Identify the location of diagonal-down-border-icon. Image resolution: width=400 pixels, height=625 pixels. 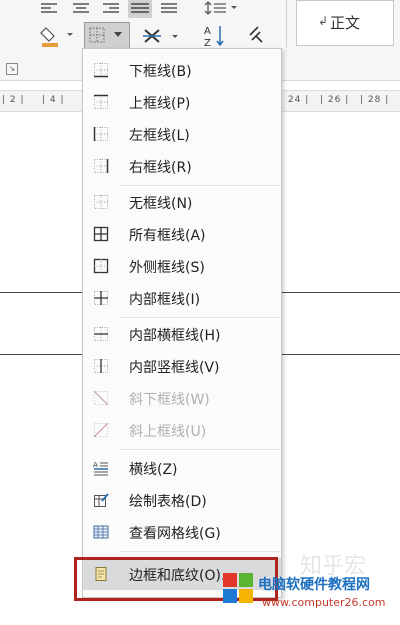
(101, 398).